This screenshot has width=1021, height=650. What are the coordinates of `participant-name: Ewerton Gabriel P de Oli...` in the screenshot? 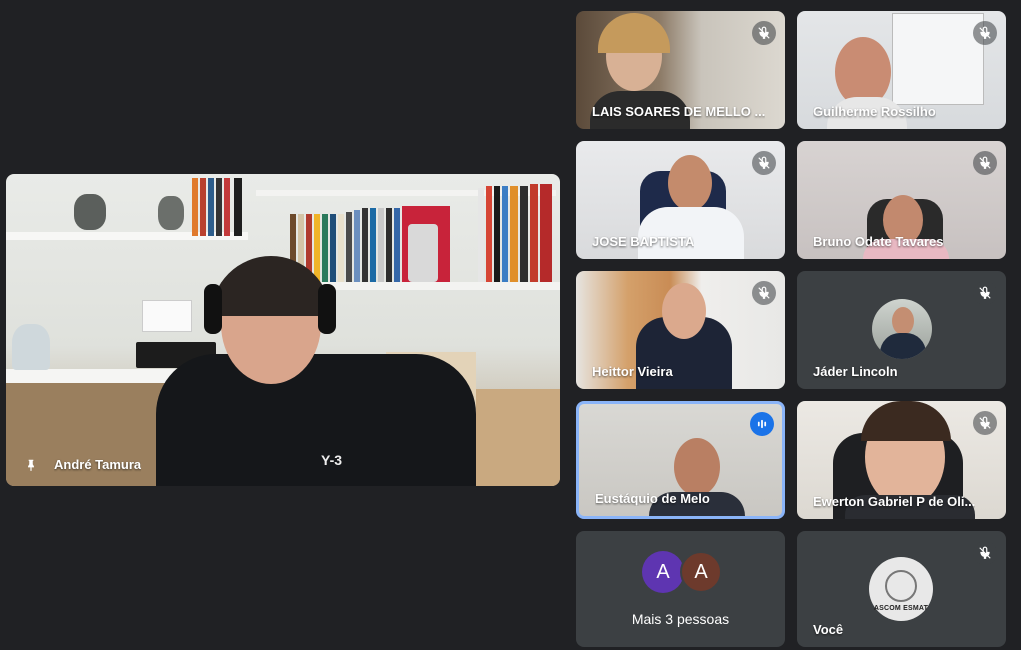 It's located at (894, 501).